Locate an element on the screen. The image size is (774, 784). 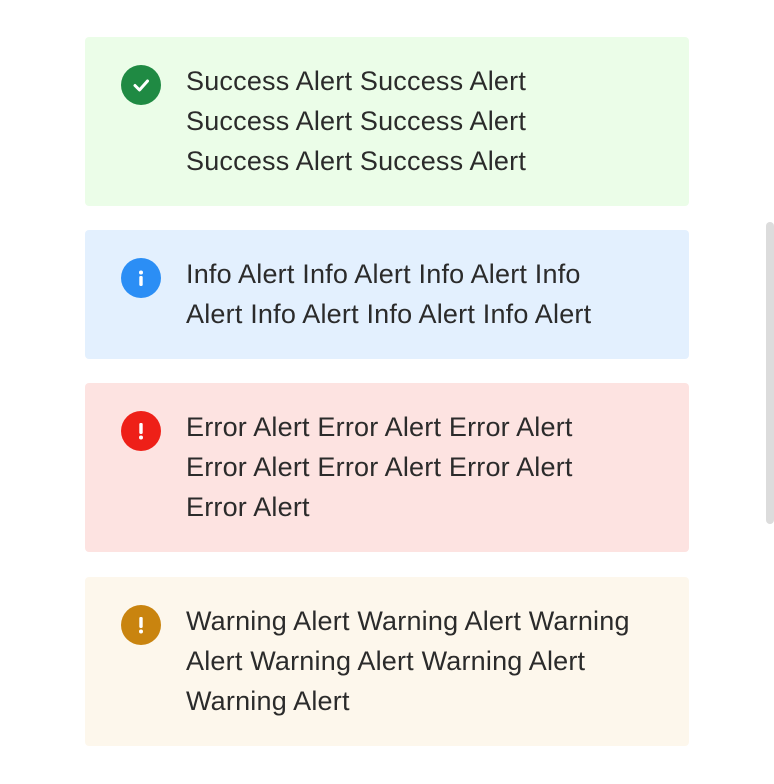
vertical-scrollbar is located at coordinates (770, 373).